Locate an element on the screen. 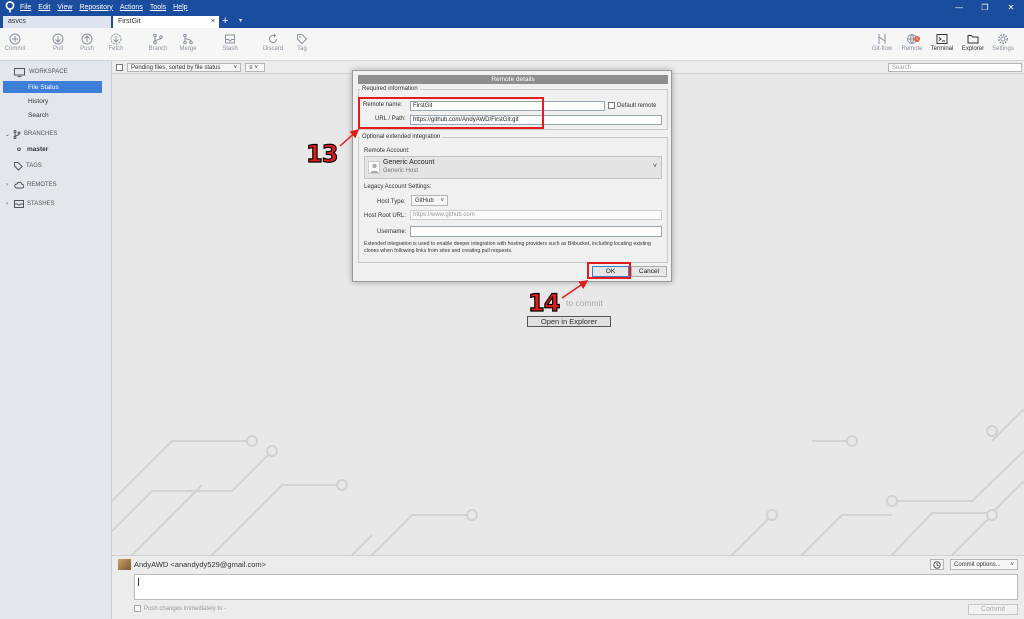 Image resolution: width=1024 pixels, height=619 pixels. remote-button: 1 Remote is located at coordinates (912, 42).